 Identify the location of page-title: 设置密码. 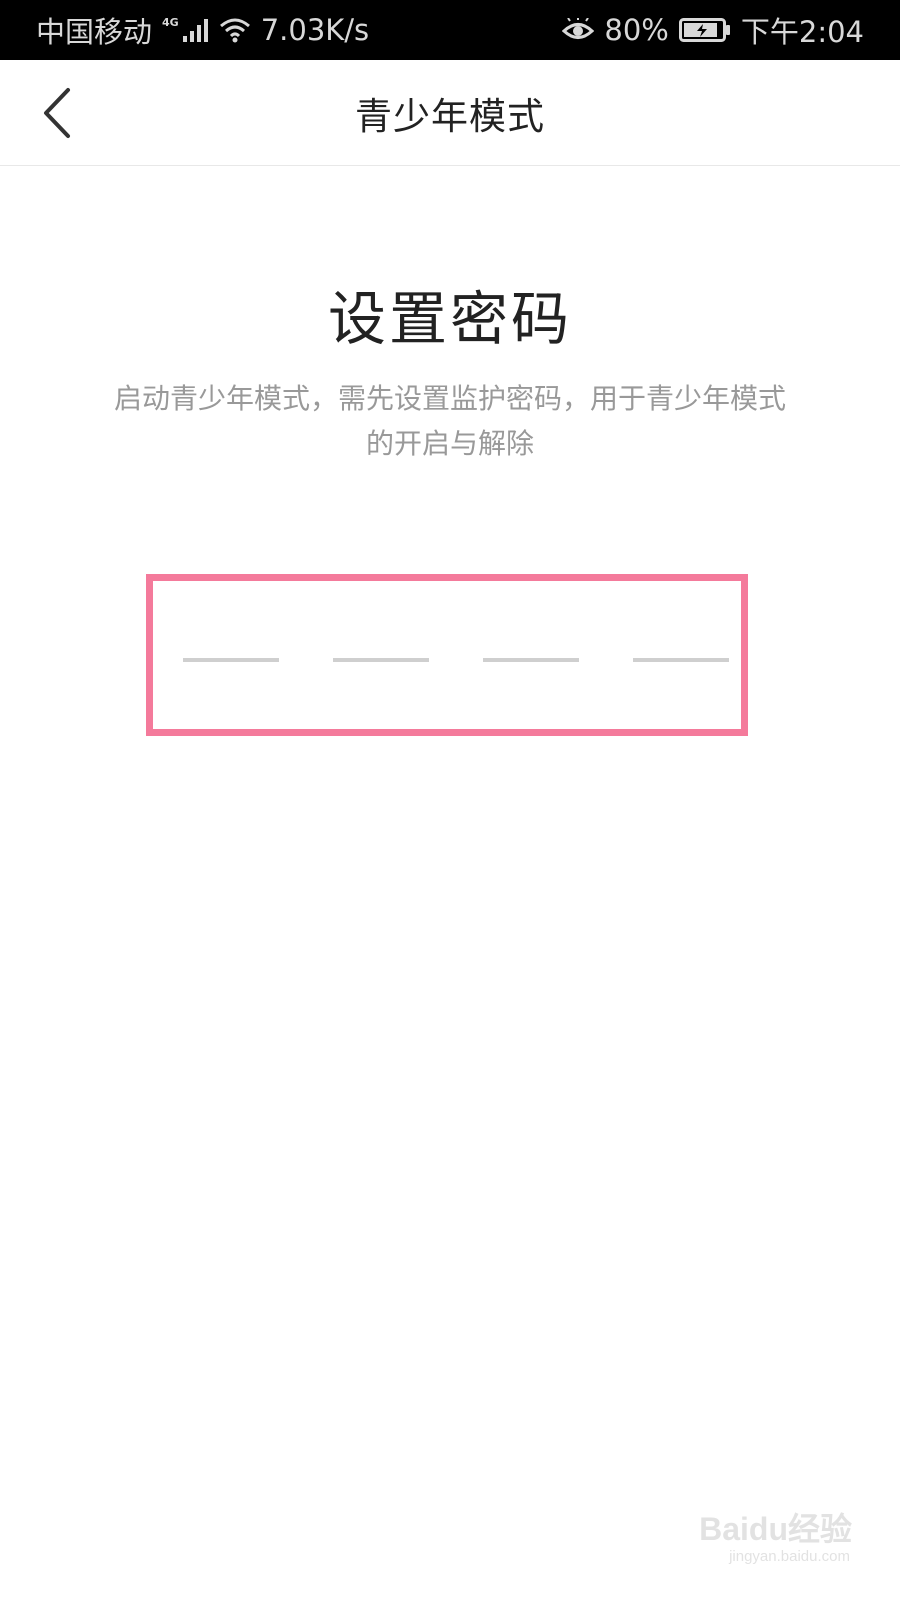
(449, 319).